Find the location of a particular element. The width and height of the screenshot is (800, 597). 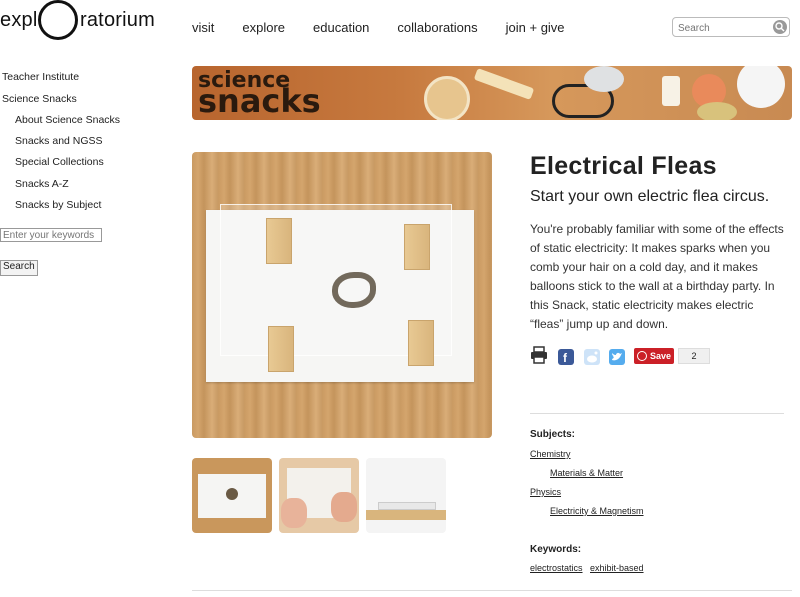

facebook-icon: f is located at coordinates (566, 357).